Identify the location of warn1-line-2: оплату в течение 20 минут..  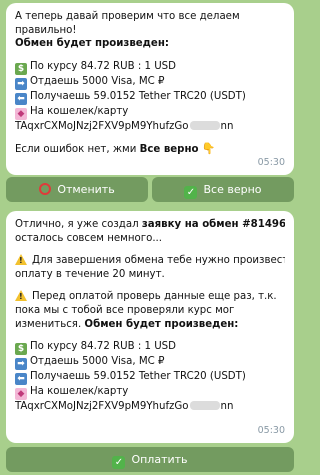
(90, 274).